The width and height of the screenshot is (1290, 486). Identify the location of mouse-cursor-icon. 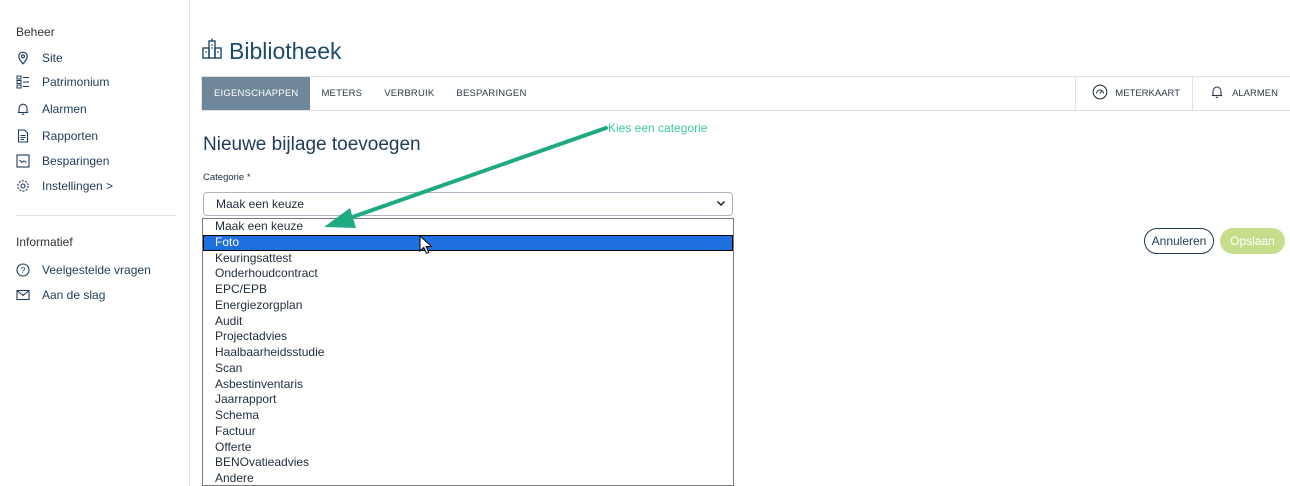
(426, 245).